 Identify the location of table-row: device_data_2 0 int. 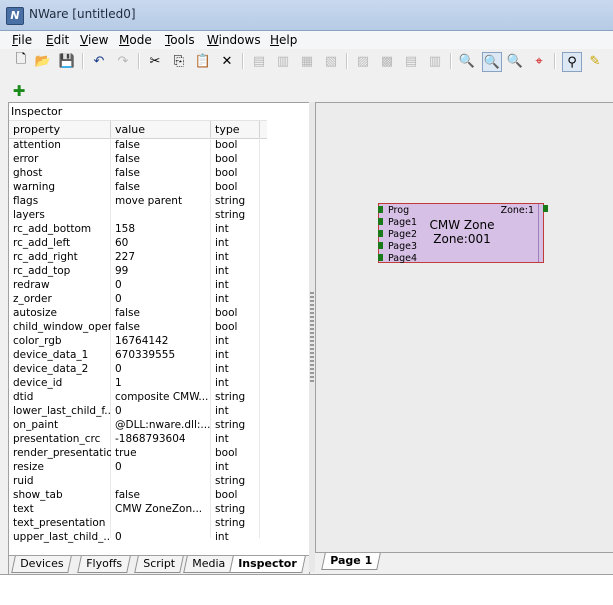
(138, 369).